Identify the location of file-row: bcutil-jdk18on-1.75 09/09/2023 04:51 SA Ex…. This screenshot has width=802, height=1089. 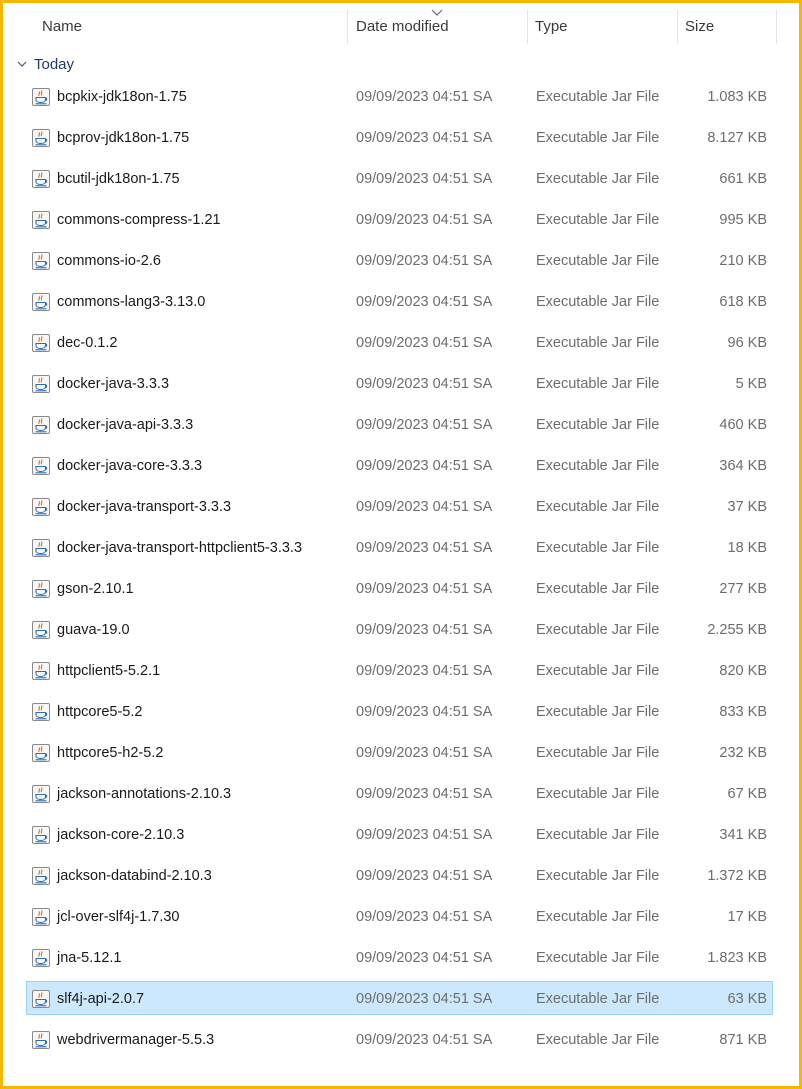
(399, 178).